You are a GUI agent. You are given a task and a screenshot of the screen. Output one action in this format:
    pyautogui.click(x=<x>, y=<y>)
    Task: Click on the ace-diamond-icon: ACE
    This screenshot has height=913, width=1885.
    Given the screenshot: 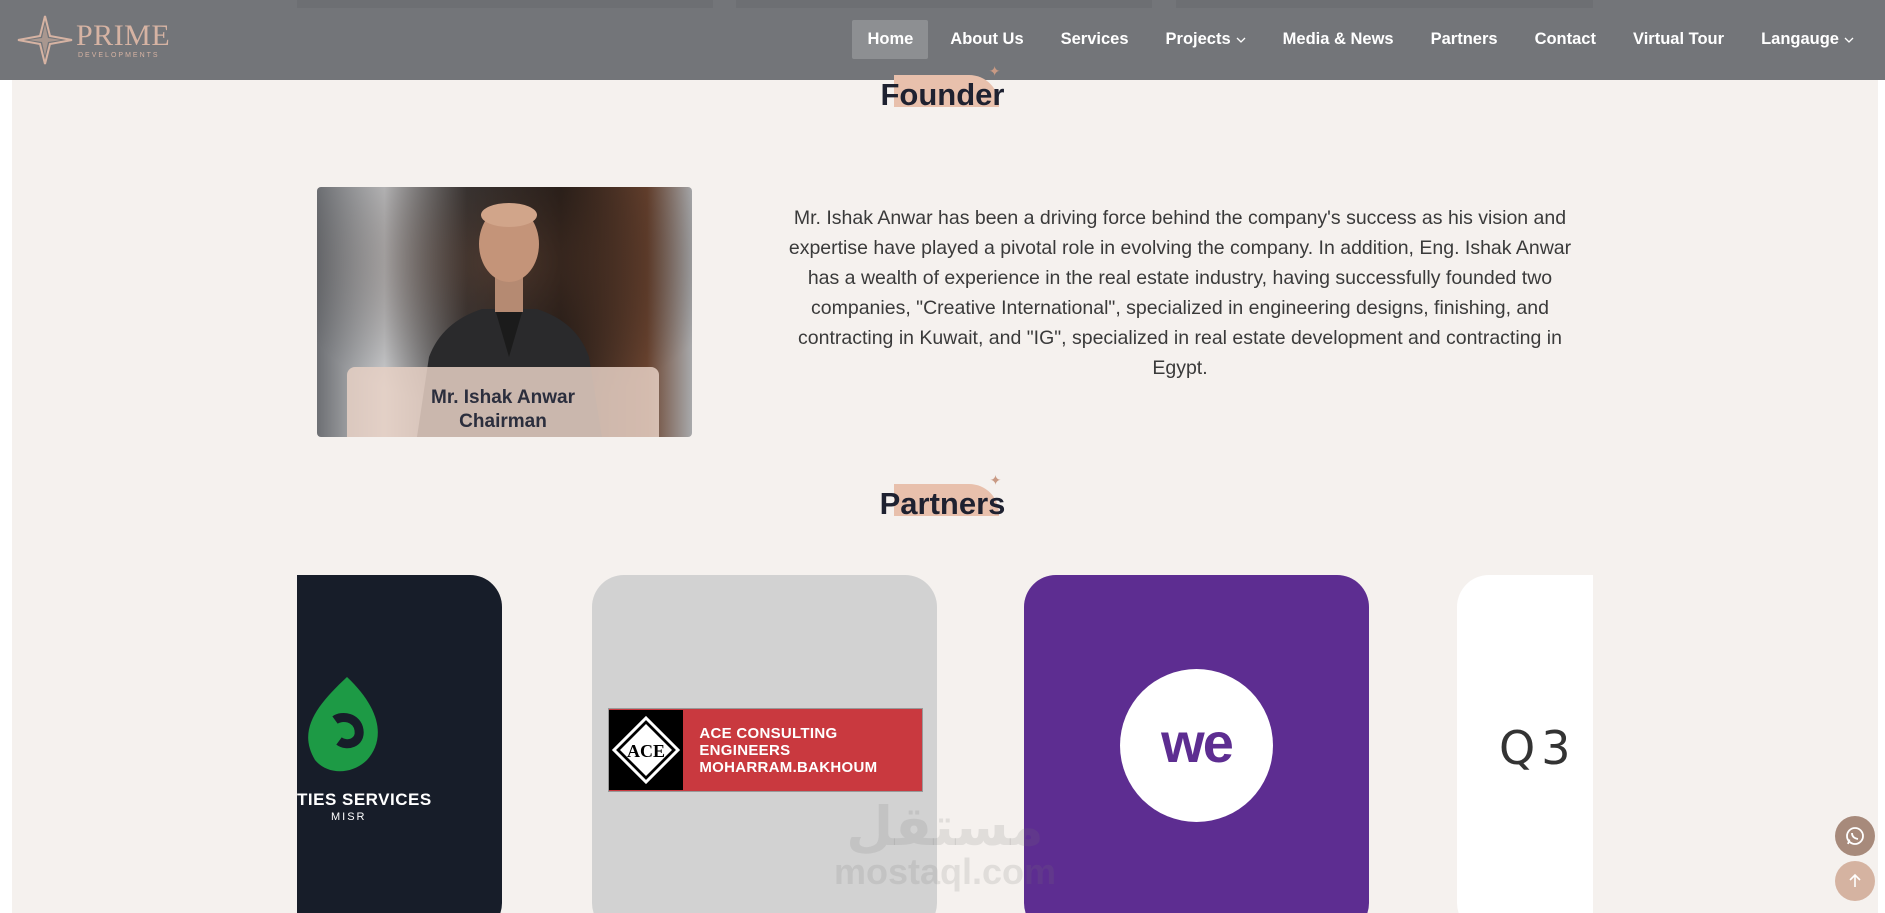 What is the action you would take?
    pyautogui.click(x=646, y=750)
    